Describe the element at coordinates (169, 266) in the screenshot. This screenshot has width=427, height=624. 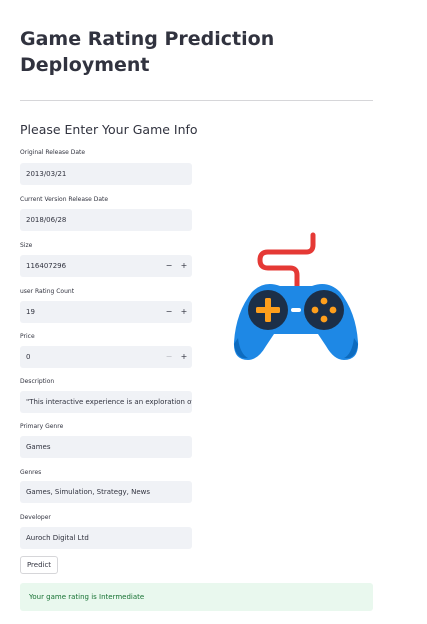
I see `size-decrement-button: −` at that location.